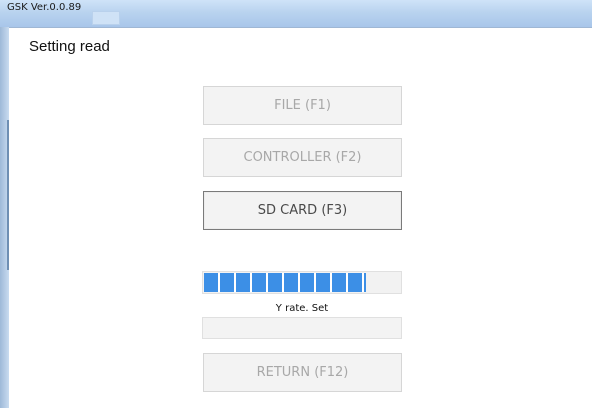  I want to click on progress-bar-fill, so click(285, 282).